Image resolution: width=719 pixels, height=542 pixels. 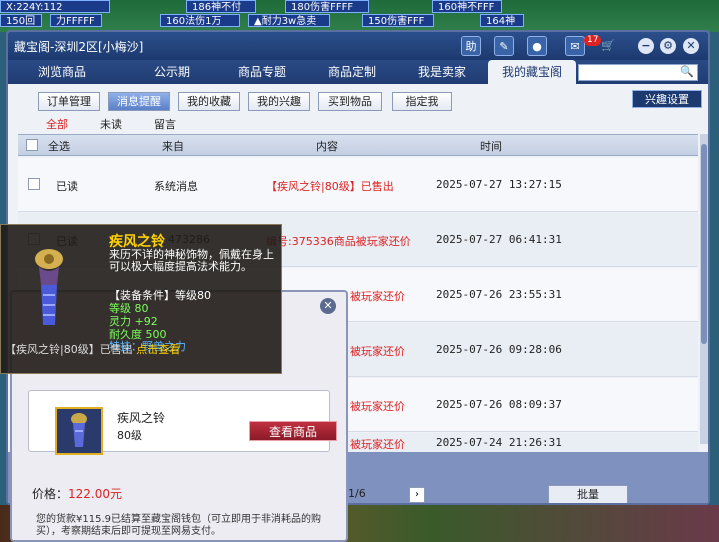 I want to click on title-bar: 藏宝阁-深圳2区[小梅沙] 助 ✎ ● ✉ 17 🛒 − ⚙ ✕, so click(x=358, y=46).